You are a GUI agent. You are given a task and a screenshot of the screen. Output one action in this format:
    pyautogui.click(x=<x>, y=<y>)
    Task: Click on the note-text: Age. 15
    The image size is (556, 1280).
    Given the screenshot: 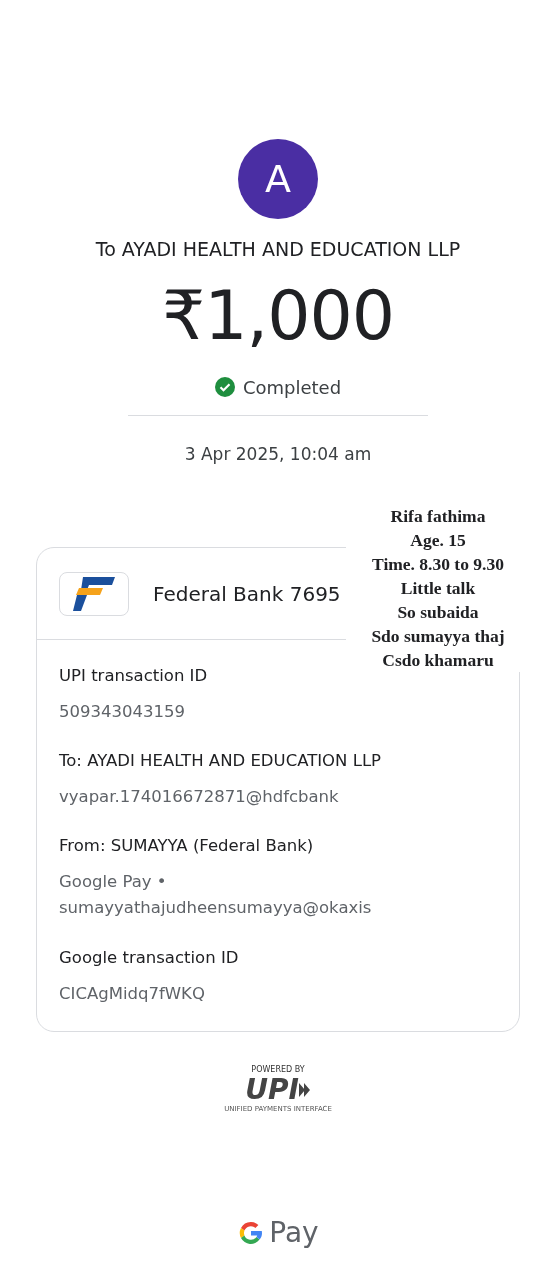 What is the action you would take?
    pyautogui.click(x=438, y=540)
    